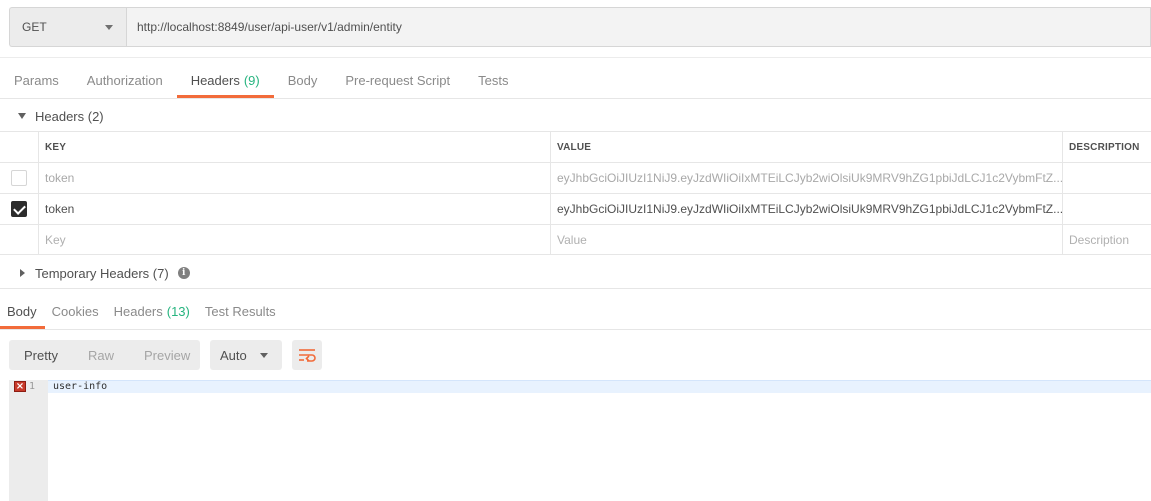 The image size is (1151, 501). I want to click on info-icon: i, so click(183, 273).